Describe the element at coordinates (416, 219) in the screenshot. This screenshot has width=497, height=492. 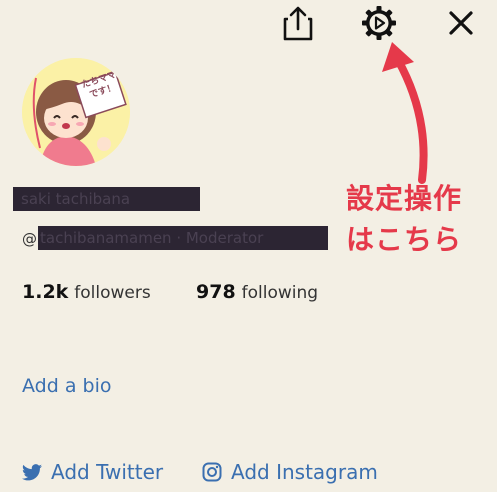
I see `annotation-text: 設定操作 はこちら` at that location.